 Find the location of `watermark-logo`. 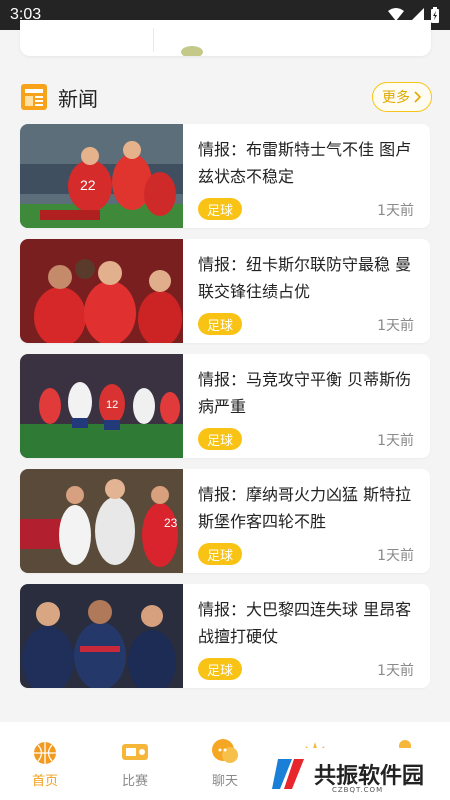

watermark-logo is located at coordinates (288, 774).